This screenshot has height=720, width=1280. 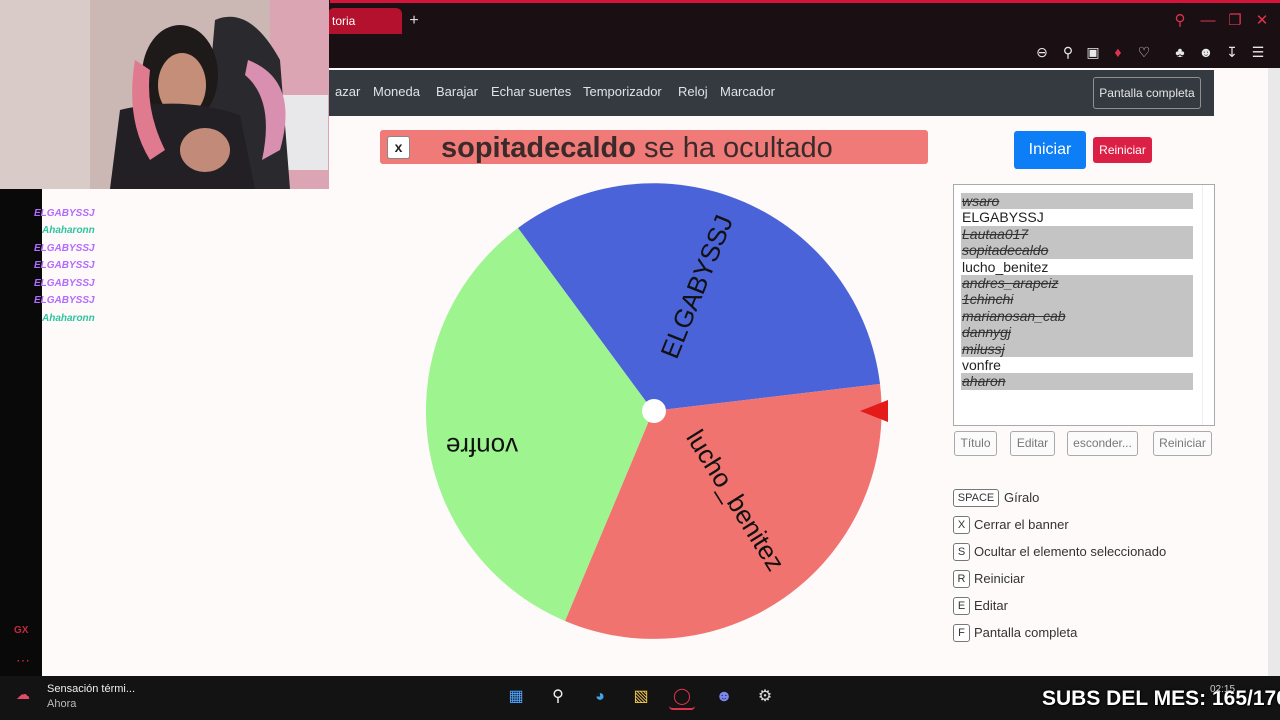 What do you see at coordinates (21, 630) in the screenshot?
I see `gx-logo: GX` at bounding box center [21, 630].